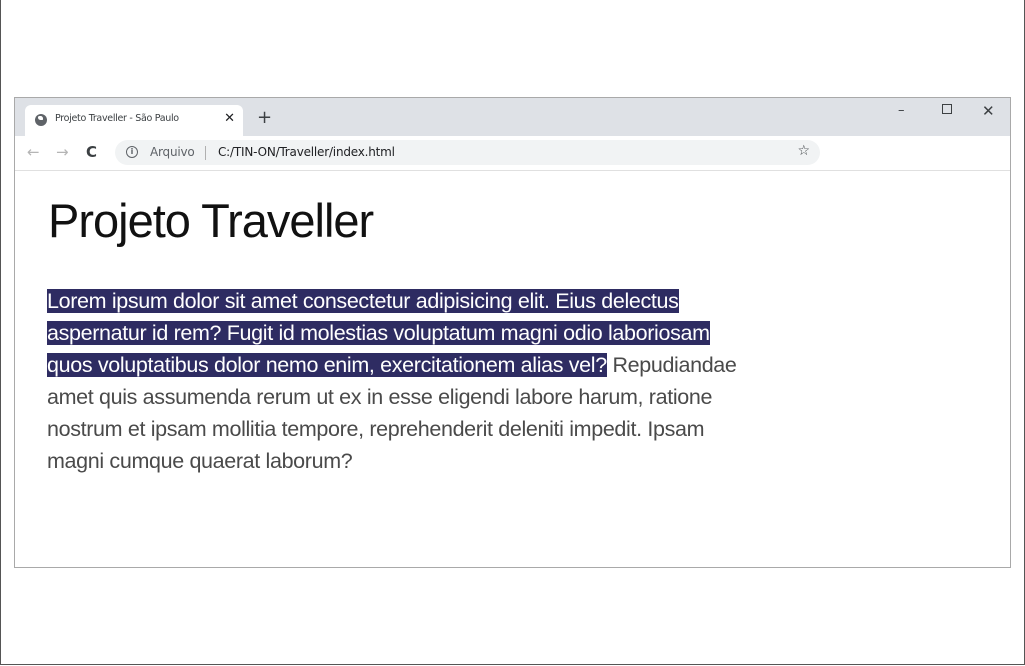 This screenshot has height=666, width=1025. What do you see at coordinates (512, 117) in the screenshot?
I see `tab-strip: Projeto Traveller - São Paulo ✕ + – ✕` at bounding box center [512, 117].